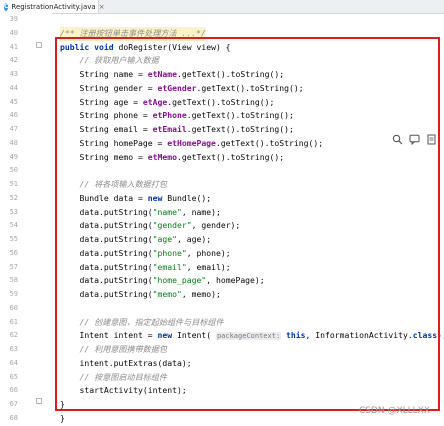 The image size is (444, 426). I want to click on line-number: 59, so click(13, 294).